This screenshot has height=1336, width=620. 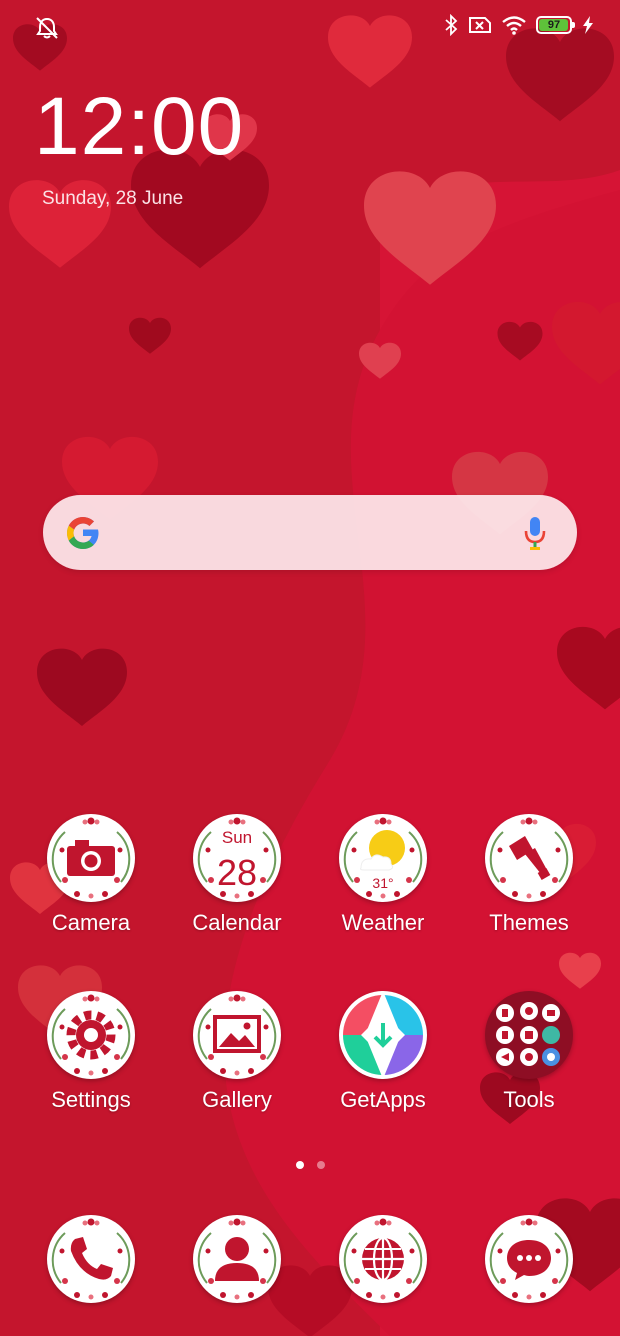 I want to click on camera-icon, so click(x=91, y=858).